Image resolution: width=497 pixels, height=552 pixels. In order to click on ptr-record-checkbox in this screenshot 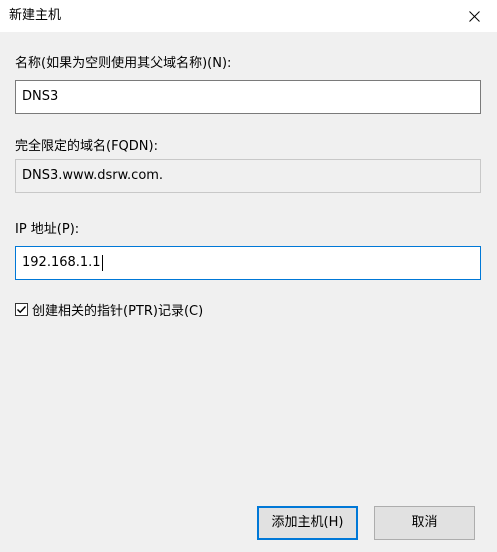, I will do `click(21, 309)`.